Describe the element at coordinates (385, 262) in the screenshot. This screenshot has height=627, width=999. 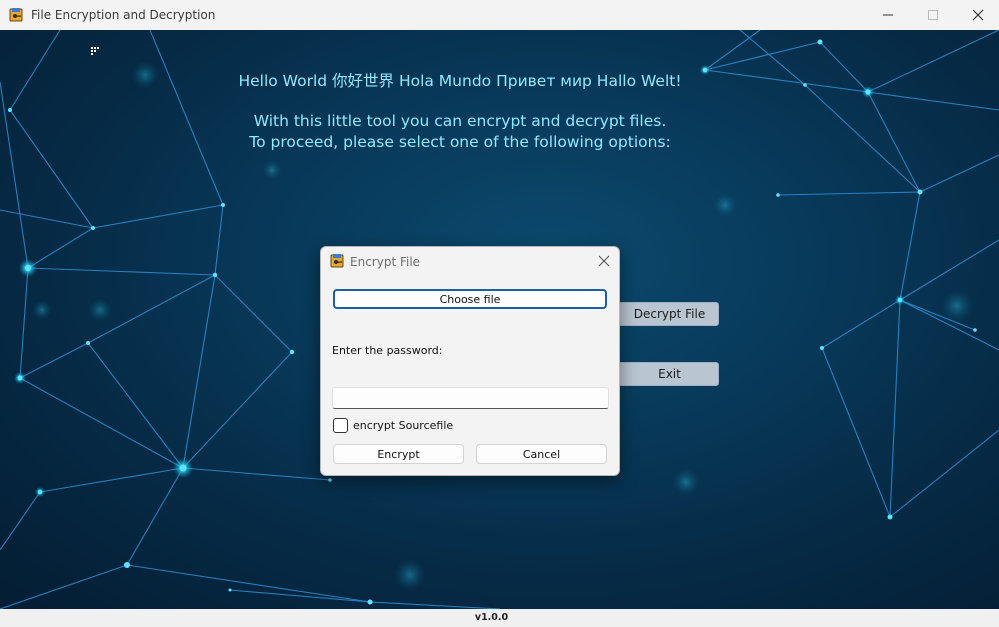
I see `dialog-title: Encrypt File` at that location.